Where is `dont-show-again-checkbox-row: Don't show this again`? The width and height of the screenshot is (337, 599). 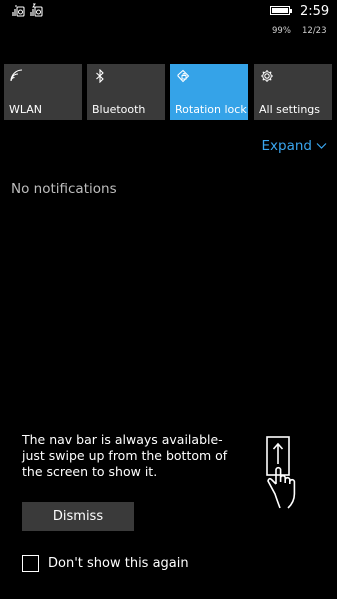 dont-show-again-checkbox-row: Don't show this again is located at coordinates (105, 563).